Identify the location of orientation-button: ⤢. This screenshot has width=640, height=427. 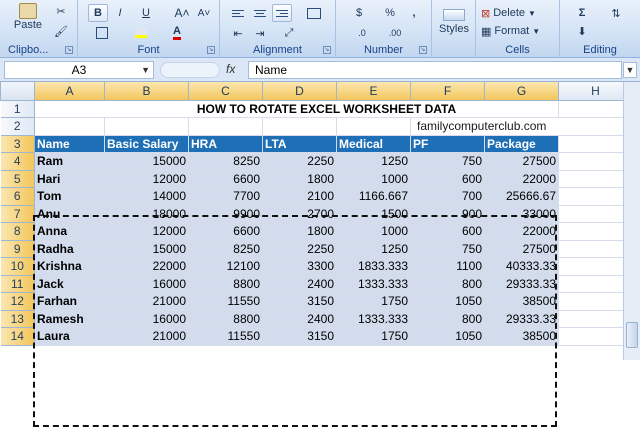
(289, 33).